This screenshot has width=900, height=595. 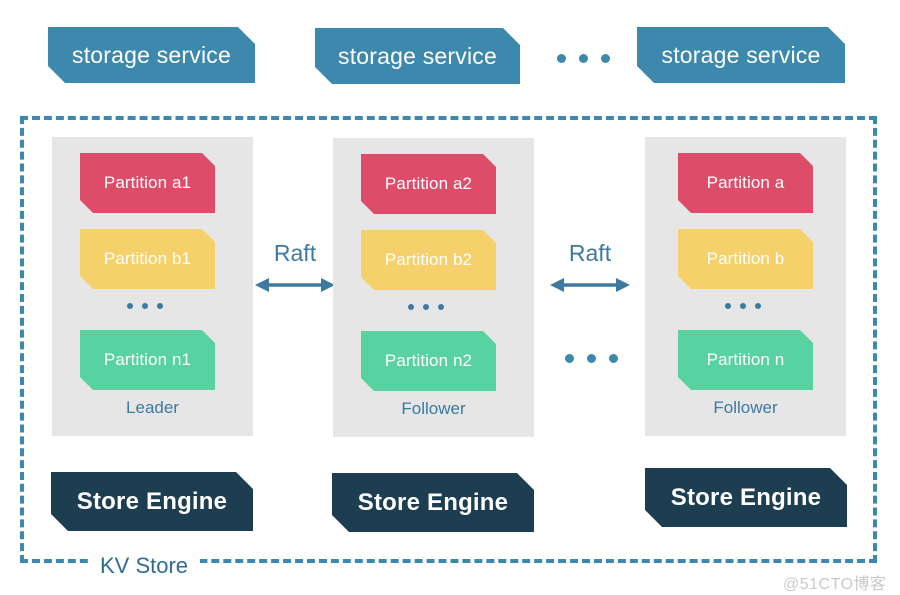 I want to click on storage-service-badge-1: storage service, so click(x=151, y=55).